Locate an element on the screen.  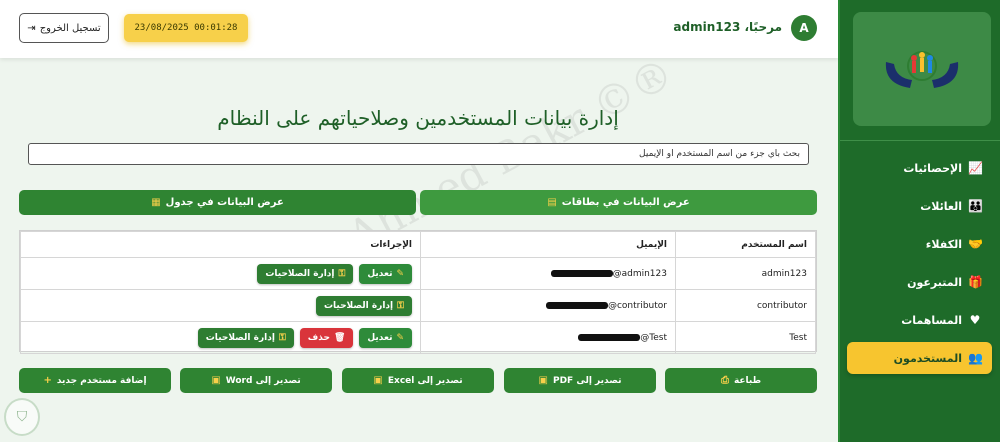
shield-badge-icon: ⛉ is located at coordinates (22, 417).